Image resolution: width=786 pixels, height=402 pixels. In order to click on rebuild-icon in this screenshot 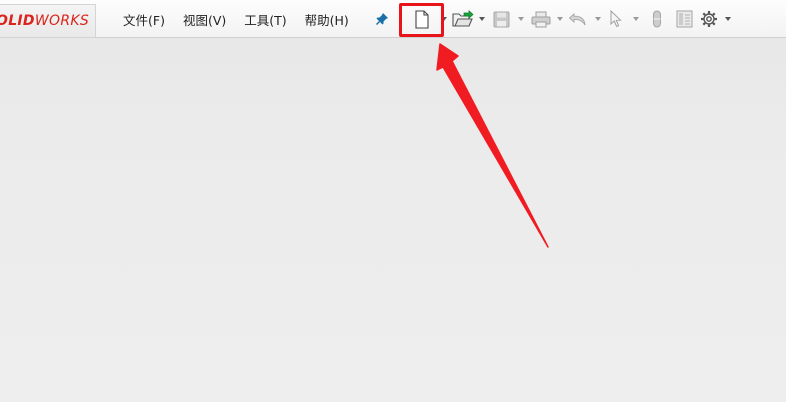, I will do `click(657, 19)`.